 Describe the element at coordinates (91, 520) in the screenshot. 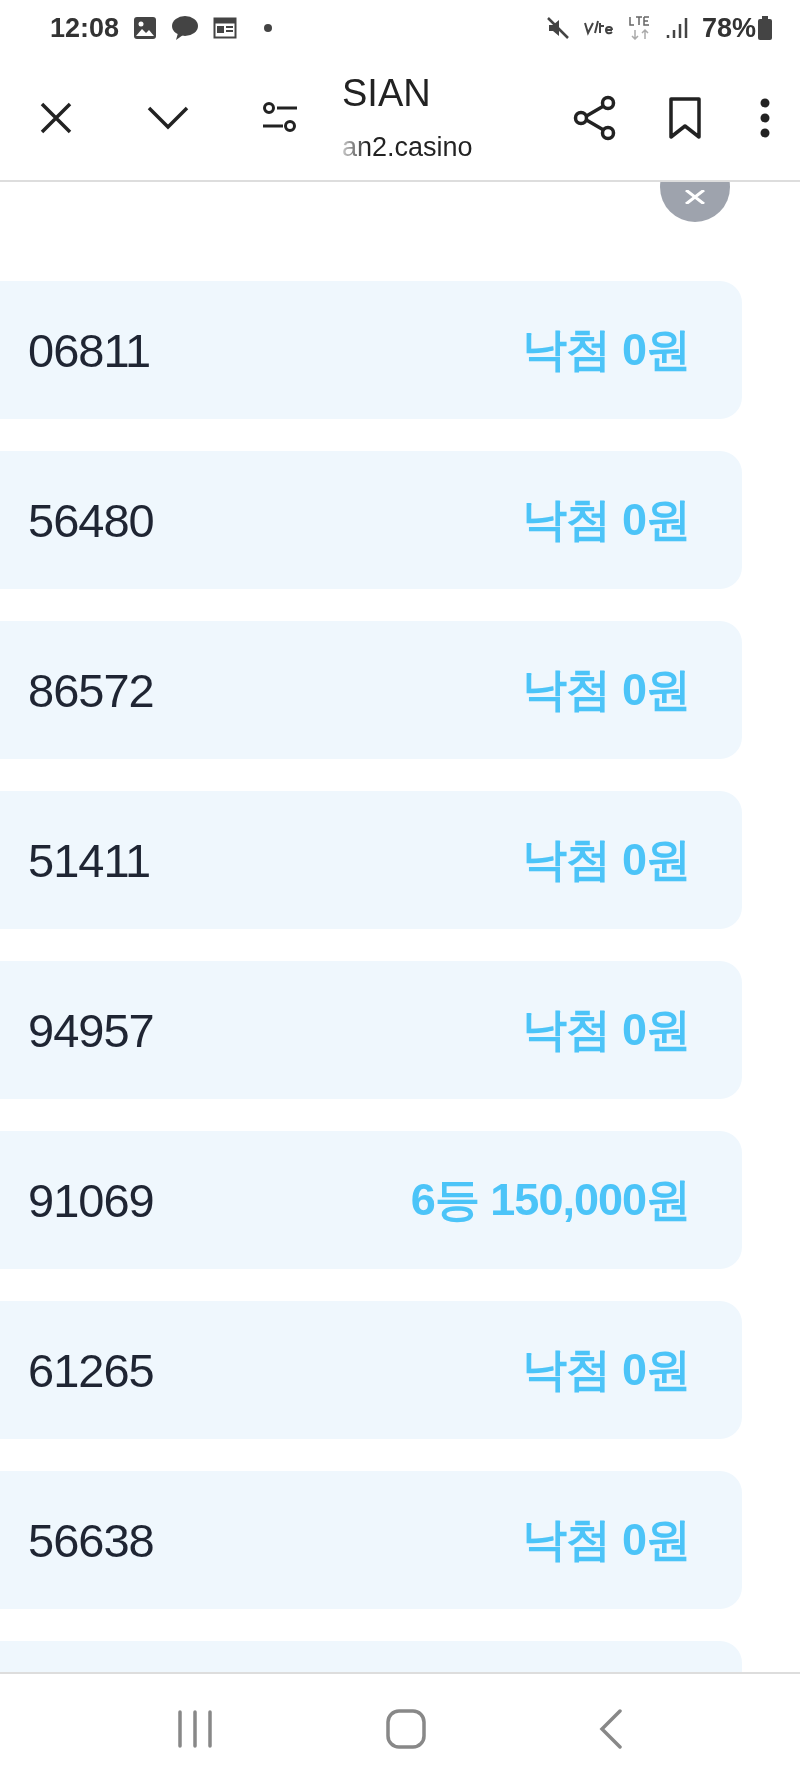

I see `ticket-number: 56480` at that location.